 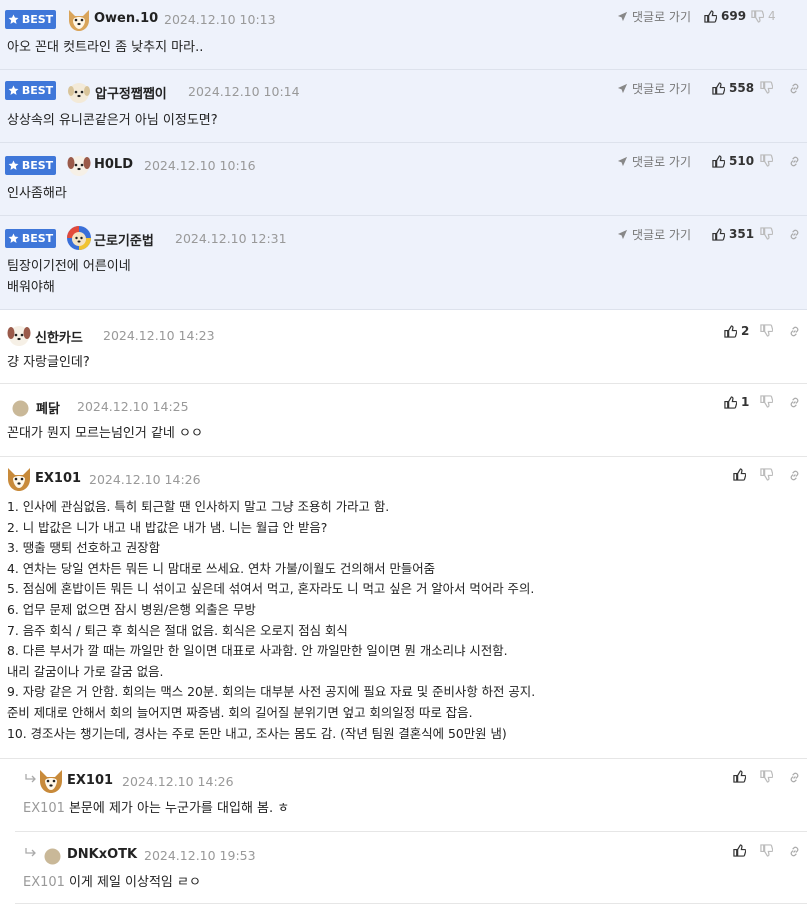 What do you see at coordinates (79, 238) in the screenshot?
I see `colorful-dog-avatar` at bounding box center [79, 238].